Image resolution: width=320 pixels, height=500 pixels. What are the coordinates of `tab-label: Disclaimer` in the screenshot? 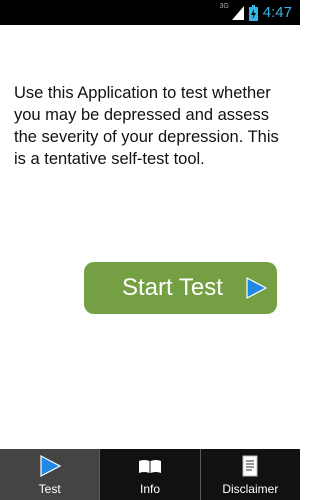 It's located at (250, 489).